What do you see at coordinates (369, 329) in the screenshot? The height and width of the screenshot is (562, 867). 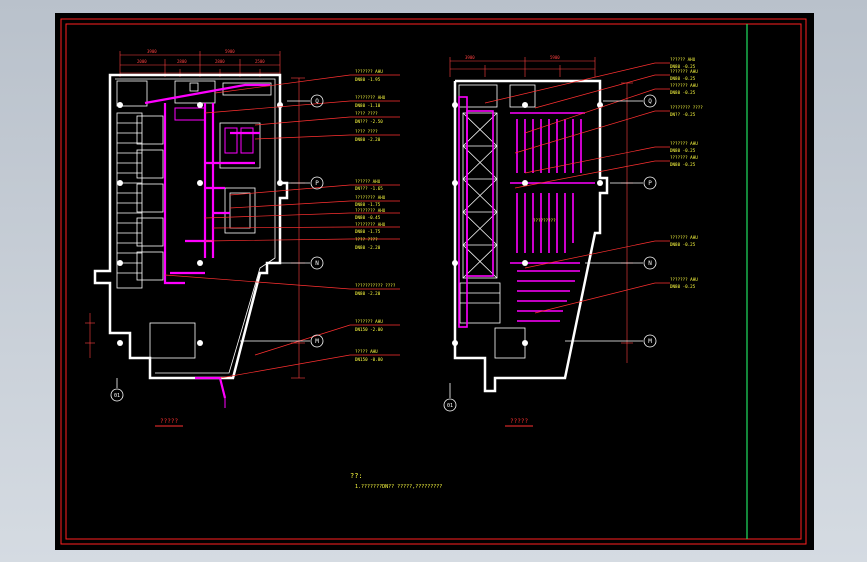 I see `left-leader-11-b: DN150 -2.00` at bounding box center [369, 329].